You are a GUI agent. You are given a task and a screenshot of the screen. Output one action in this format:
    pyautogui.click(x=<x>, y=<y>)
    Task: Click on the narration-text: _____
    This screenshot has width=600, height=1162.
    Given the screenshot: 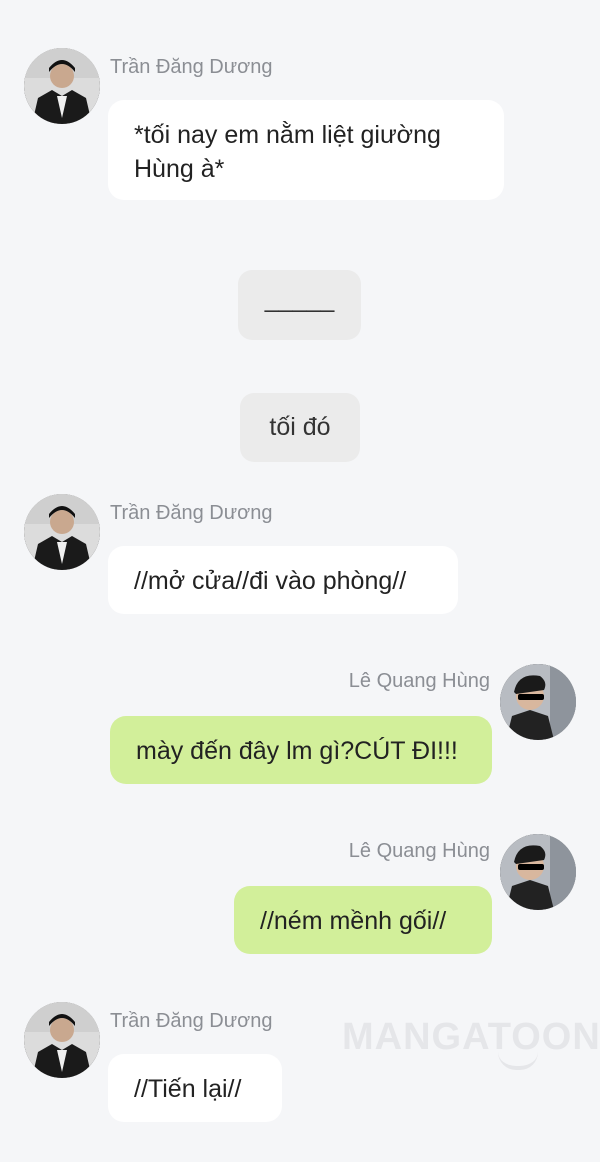 What is the action you would take?
    pyautogui.click(x=299, y=299)
    